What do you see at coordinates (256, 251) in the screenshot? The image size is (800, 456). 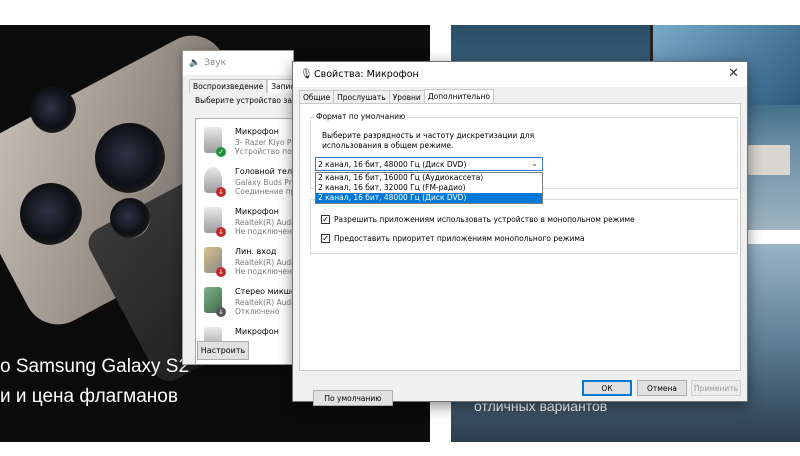 I see `device-name: Лин. вход` at bounding box center [256, 251].